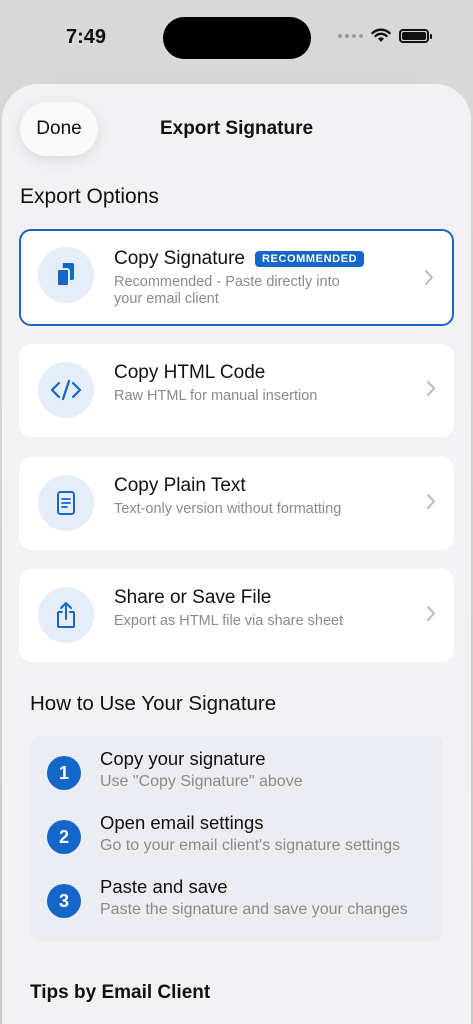 This screenshot has height=1024, width=473. Describe the element at coordinates (201, 781) in the screenshot. I see `step-subtitle: Use "Copy Signature" above` at that location.